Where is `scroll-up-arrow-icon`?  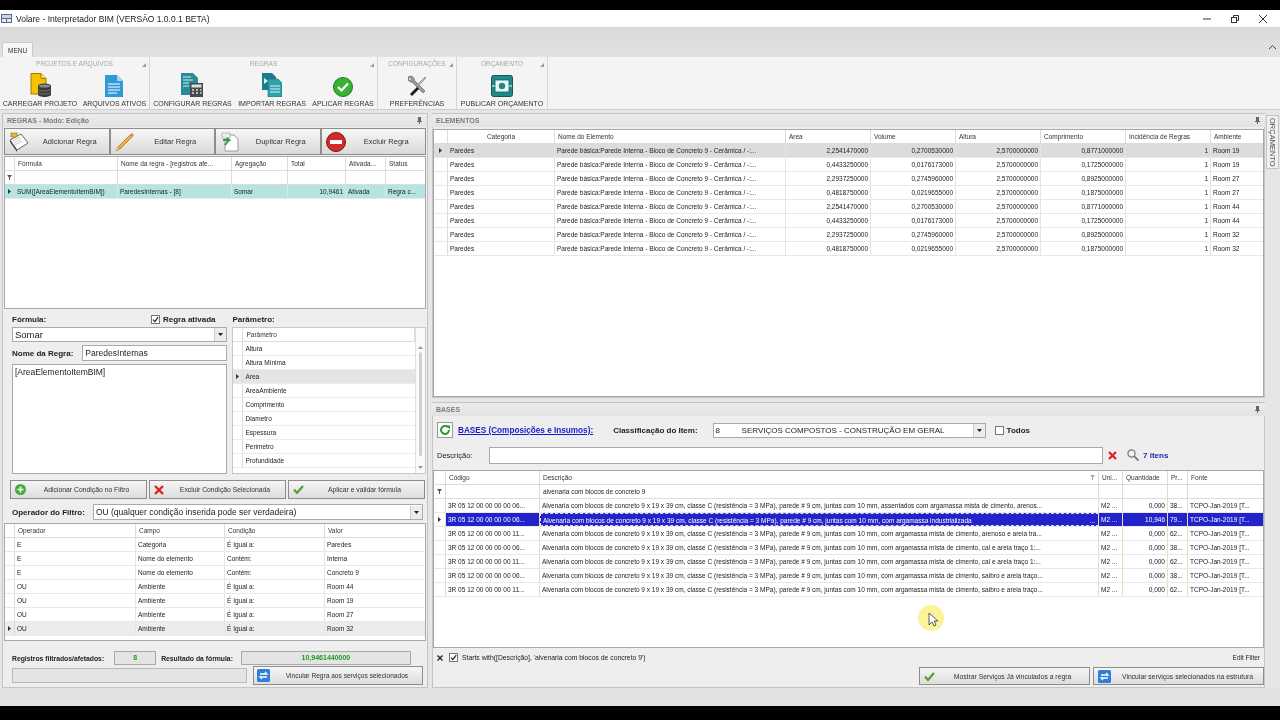 scroll-up-arrow-icon is located at coordinates (420, 347).